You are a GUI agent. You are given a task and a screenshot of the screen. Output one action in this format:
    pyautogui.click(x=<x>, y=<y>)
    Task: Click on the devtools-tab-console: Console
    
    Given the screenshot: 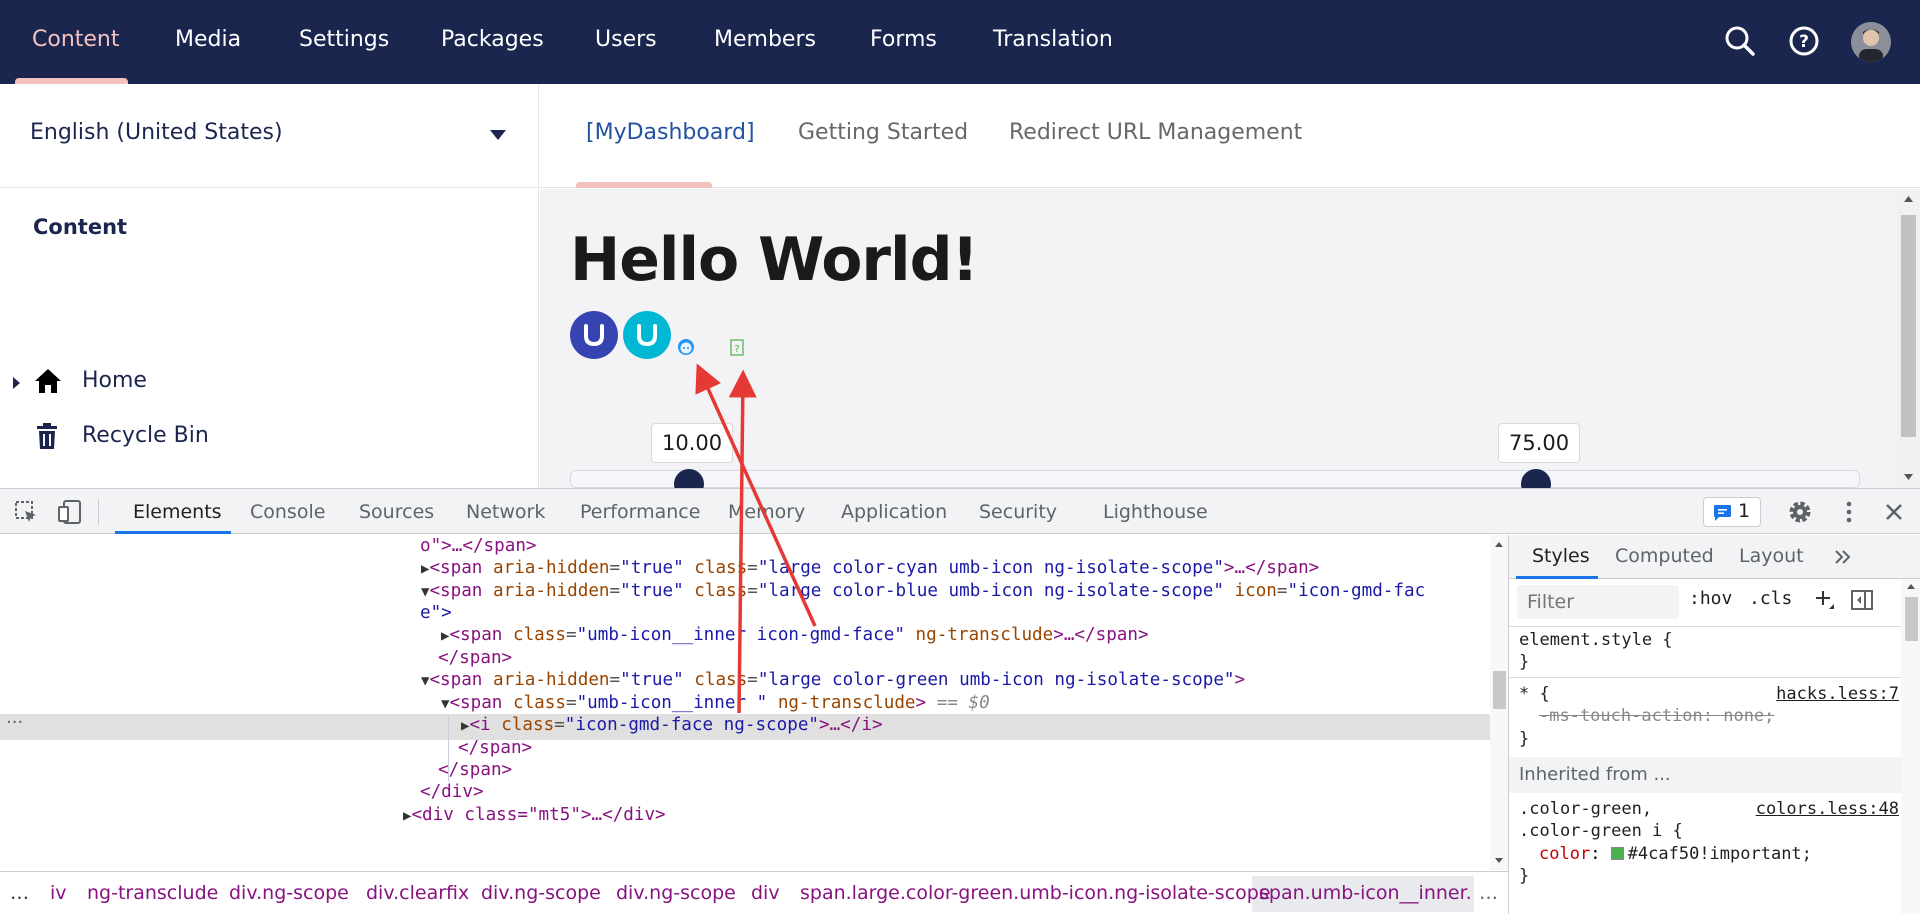 What is the action you would take?
    pyautogui.click(x=287, y=512)
    